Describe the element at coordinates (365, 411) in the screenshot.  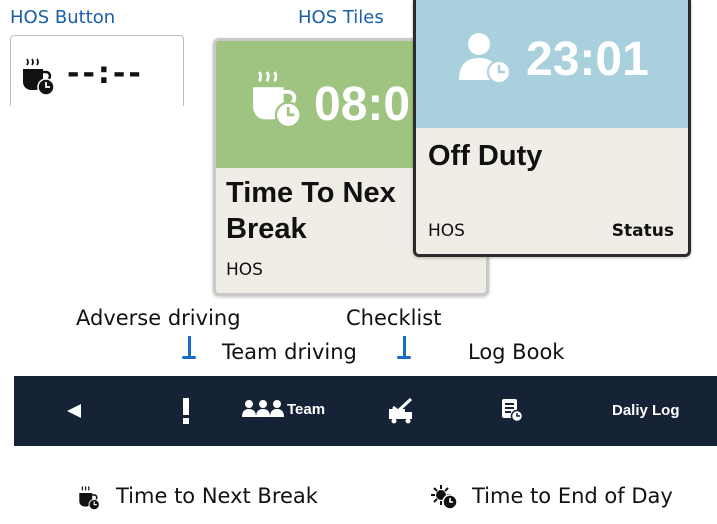
I see `bottom-navigation-bar: Team Daliy Log` at that location.